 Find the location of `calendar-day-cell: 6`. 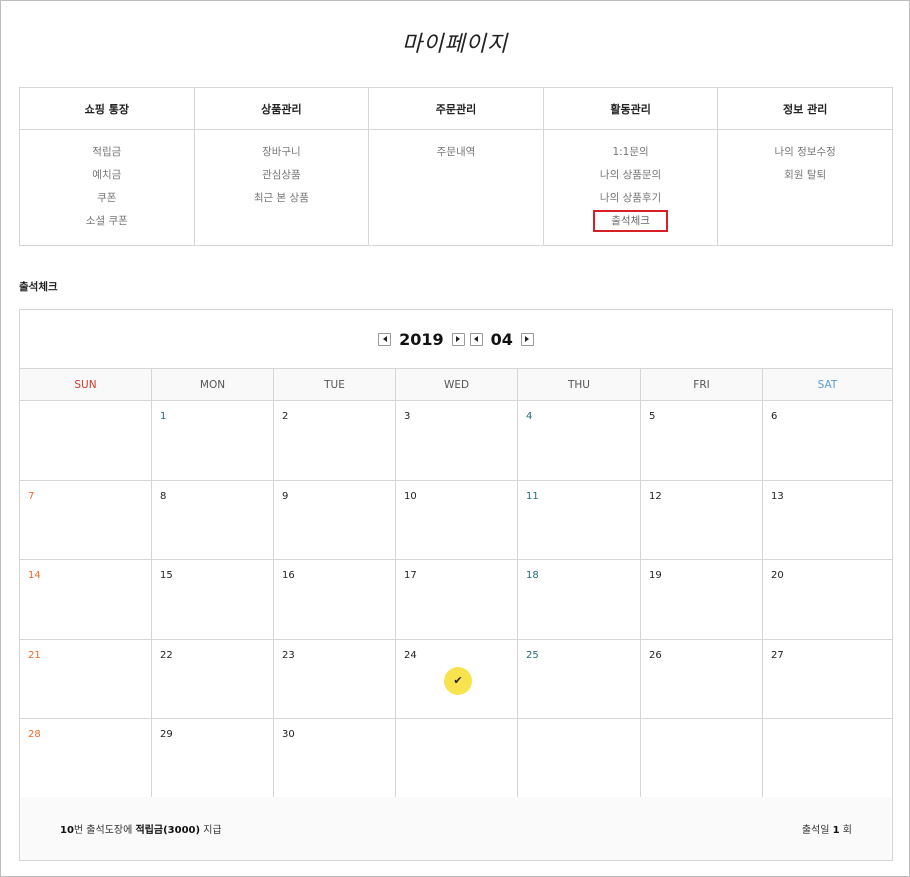

calendar-day-cell: 6 is located at coordinates (827, 441).